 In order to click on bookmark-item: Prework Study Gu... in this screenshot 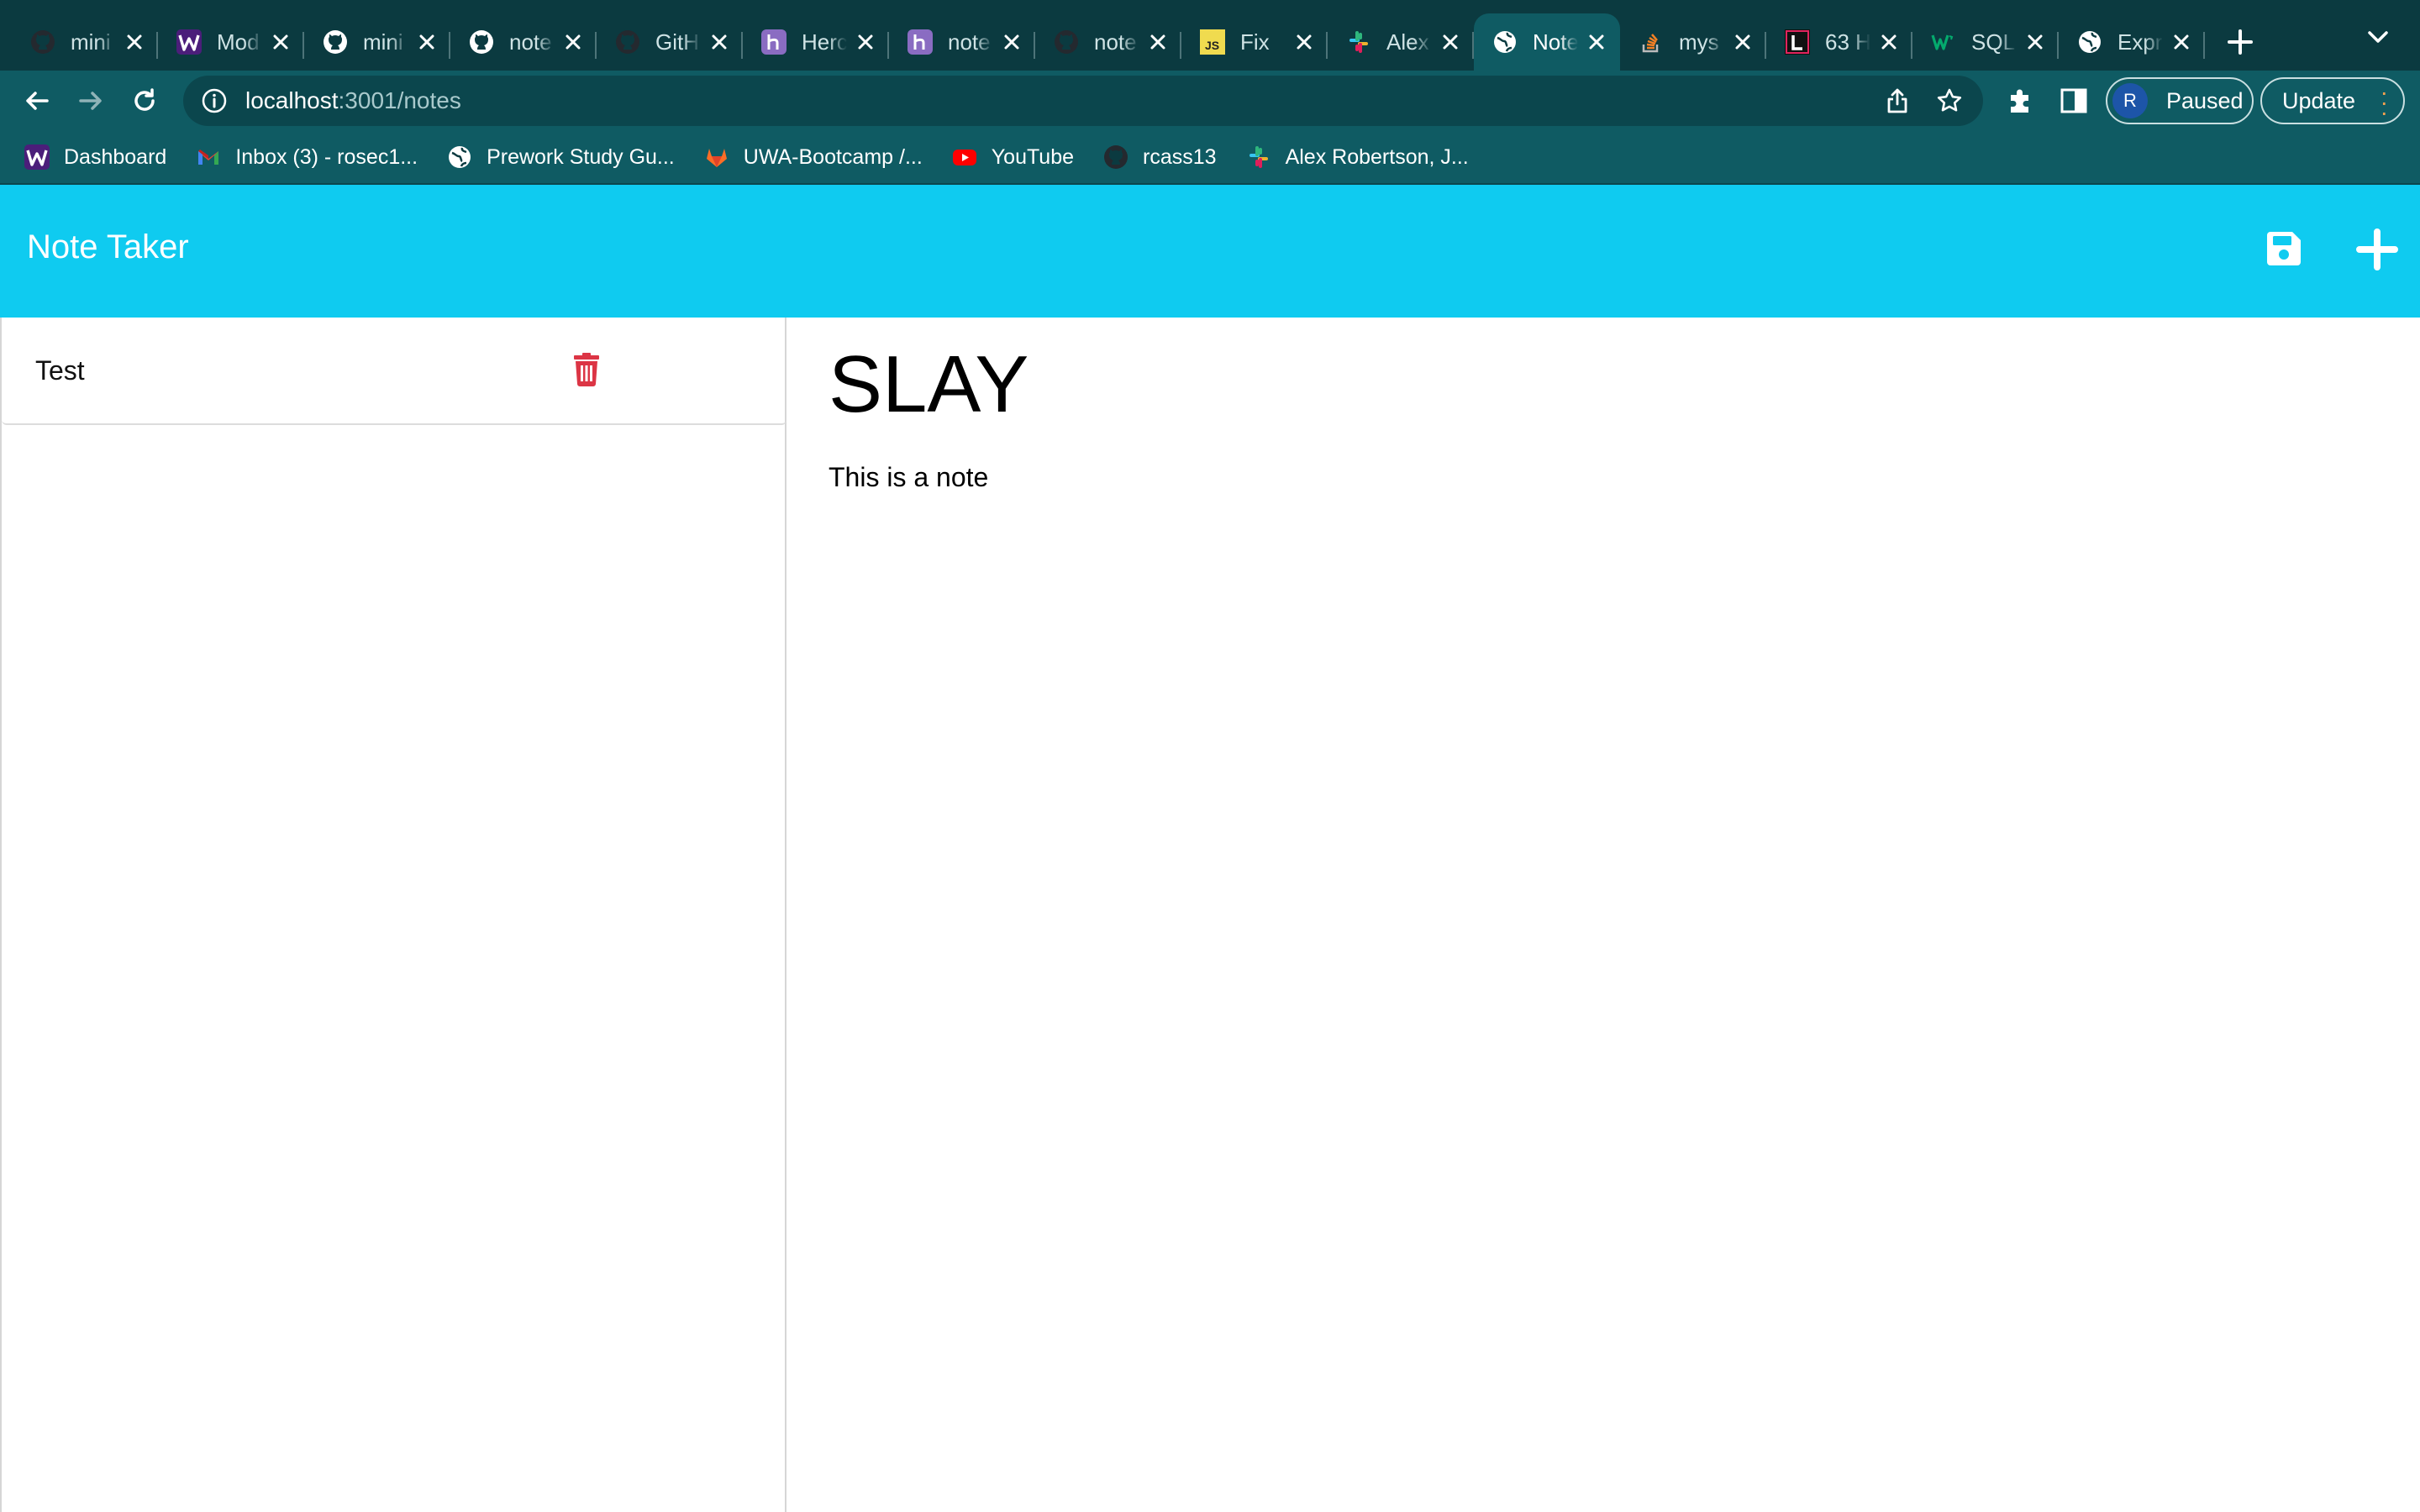, I will do `click(560, 157)`.